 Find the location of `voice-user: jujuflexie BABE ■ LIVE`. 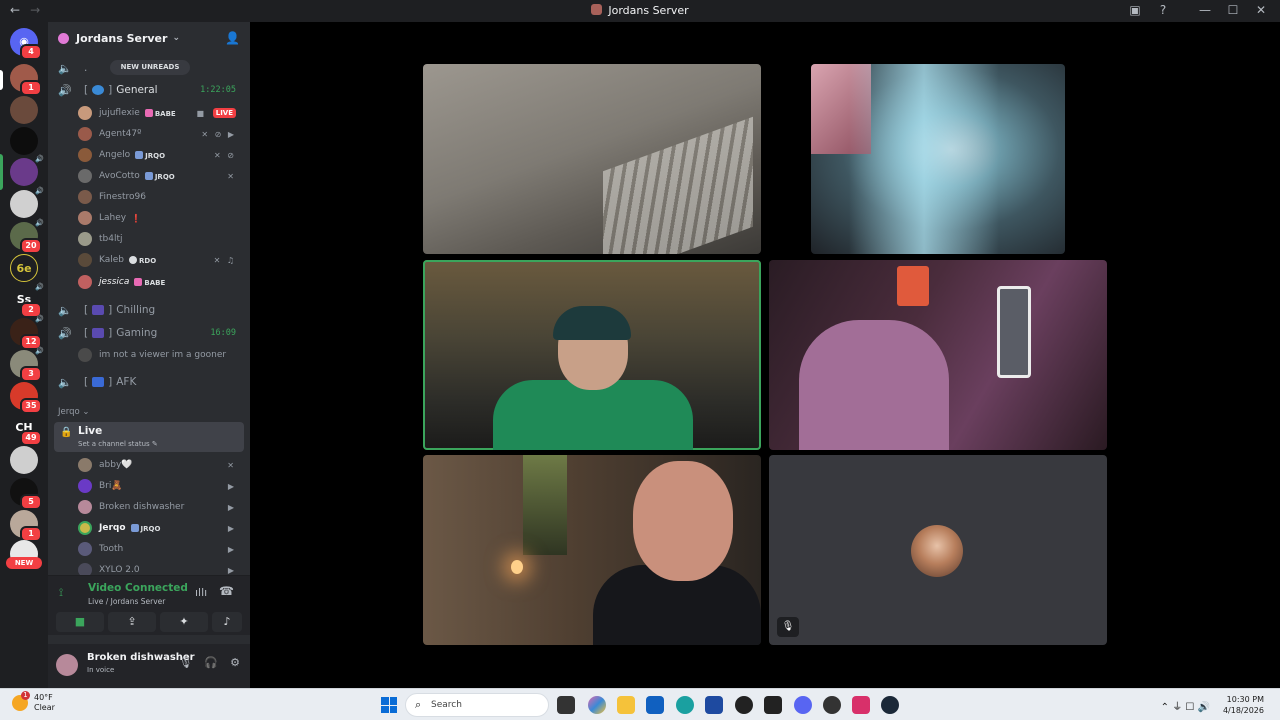

voice-user: jujuflexie BABE ■ LIVE is located at coordinates (161, 113).